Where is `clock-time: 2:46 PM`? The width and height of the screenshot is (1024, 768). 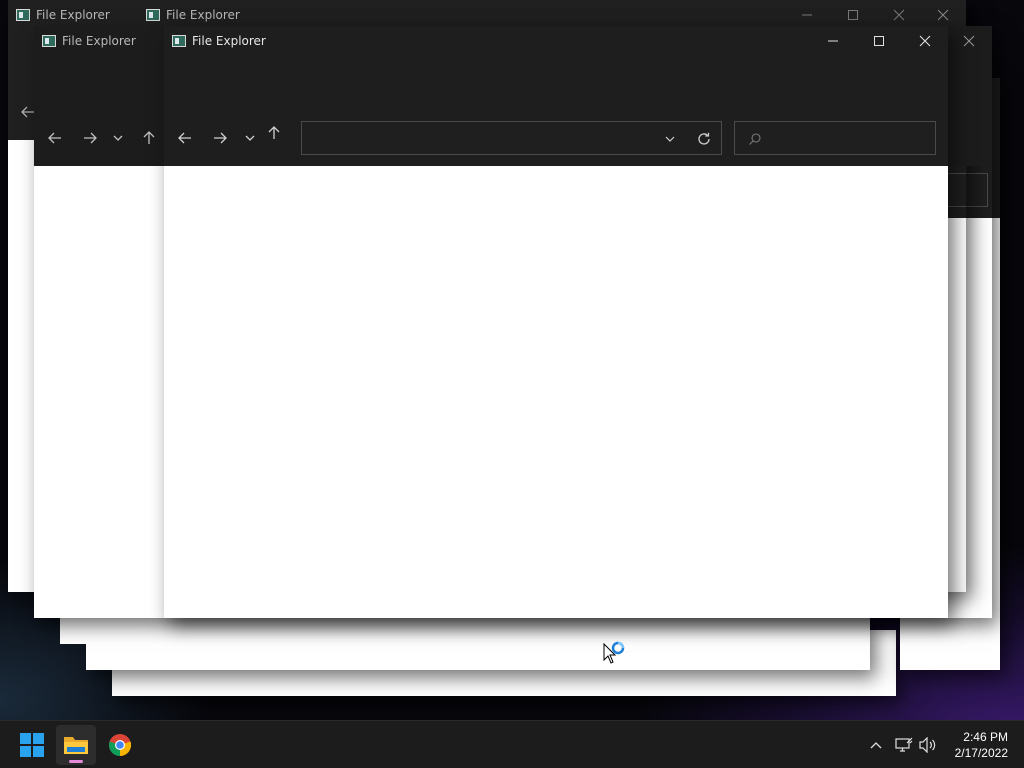 clock-time: 2:46 PM is located at coordinates (985, 737).